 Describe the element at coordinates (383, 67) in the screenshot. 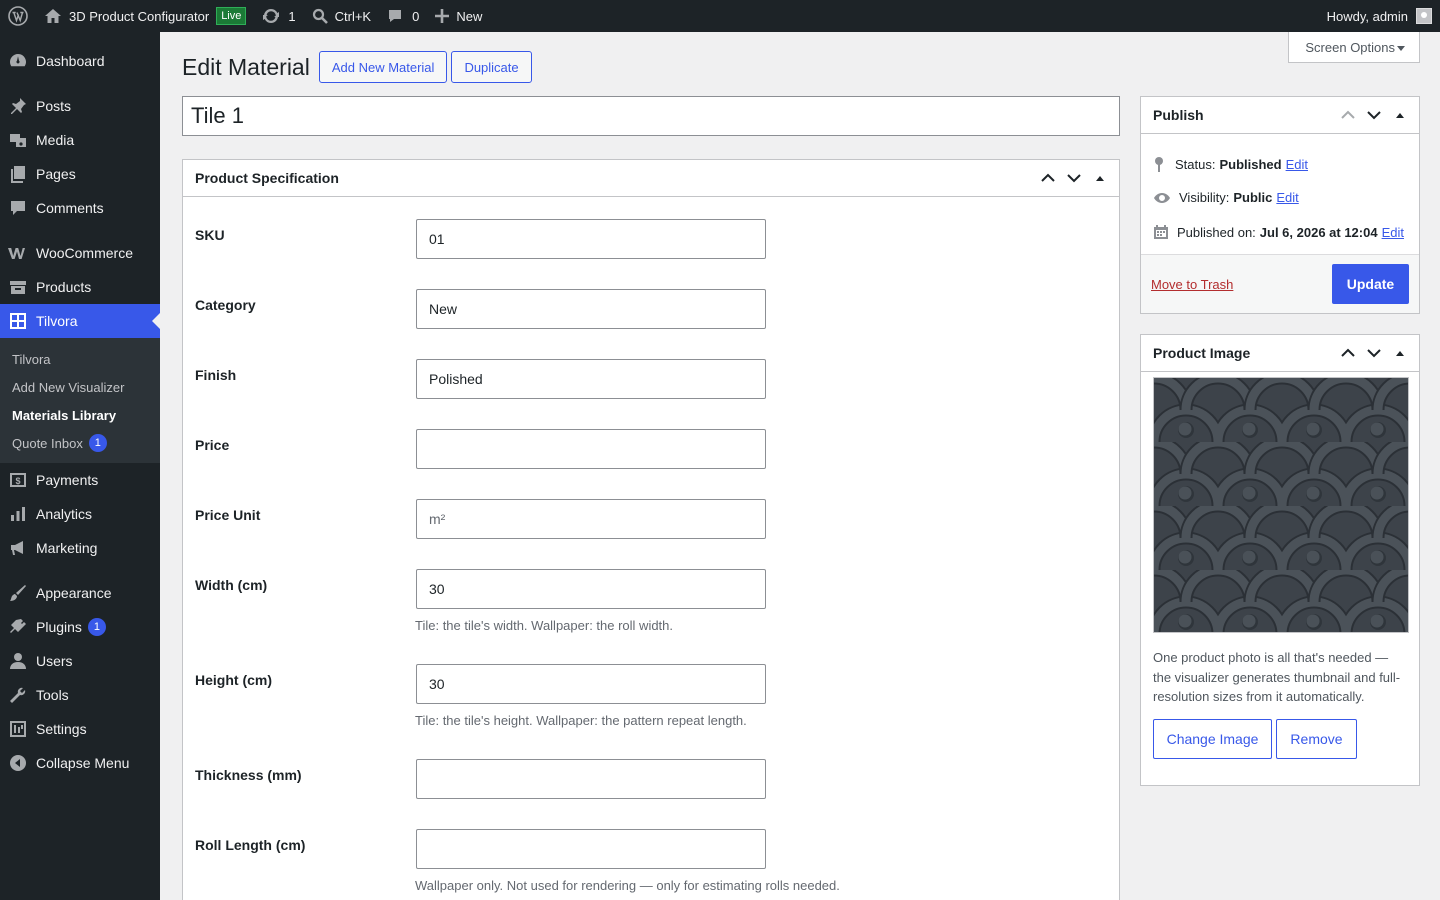

I see `add-new-material-button: Add New Material` at that location.